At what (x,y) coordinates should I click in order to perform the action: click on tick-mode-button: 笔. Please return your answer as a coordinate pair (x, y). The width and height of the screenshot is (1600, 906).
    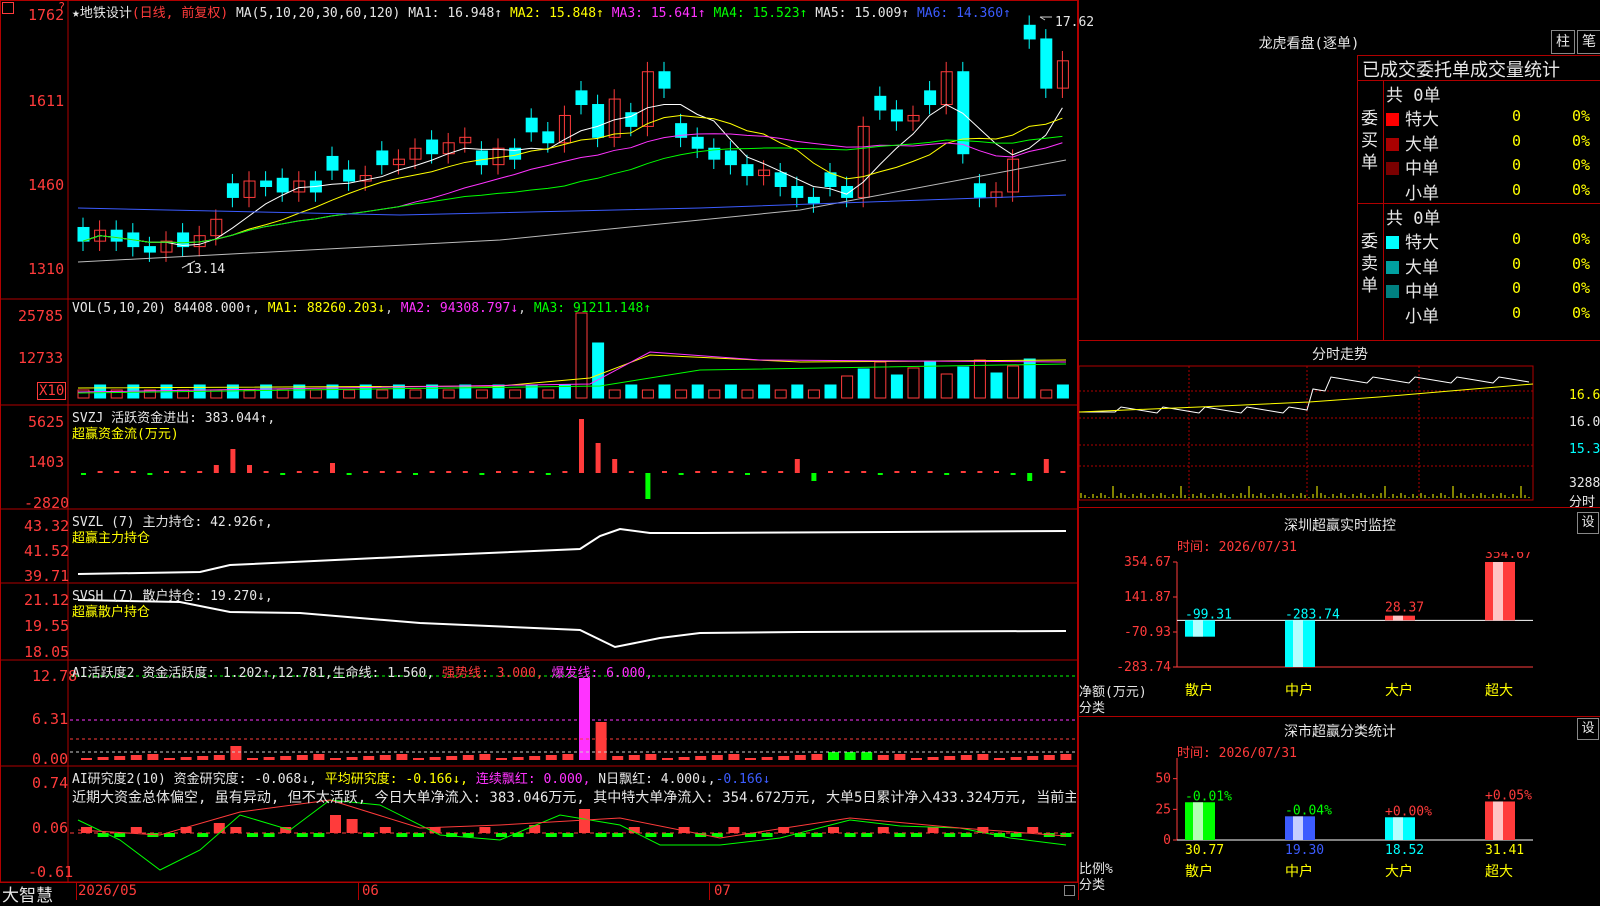
    Looking at the image, I should click on (1588, 42).